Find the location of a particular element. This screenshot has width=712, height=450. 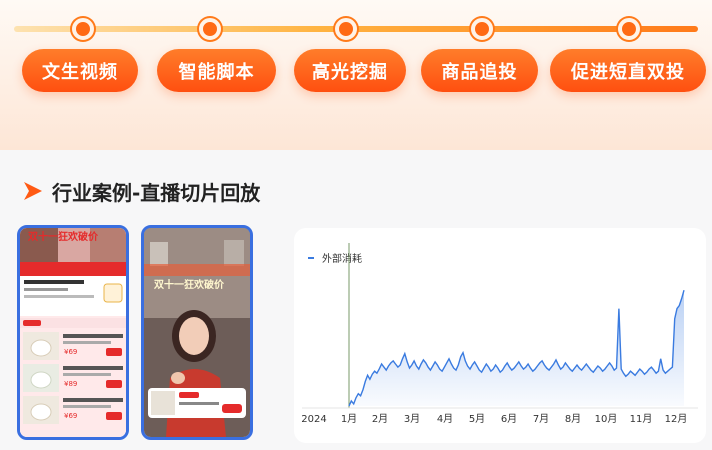

x-tick-label: 3月 is located at coordinates (412, 419).